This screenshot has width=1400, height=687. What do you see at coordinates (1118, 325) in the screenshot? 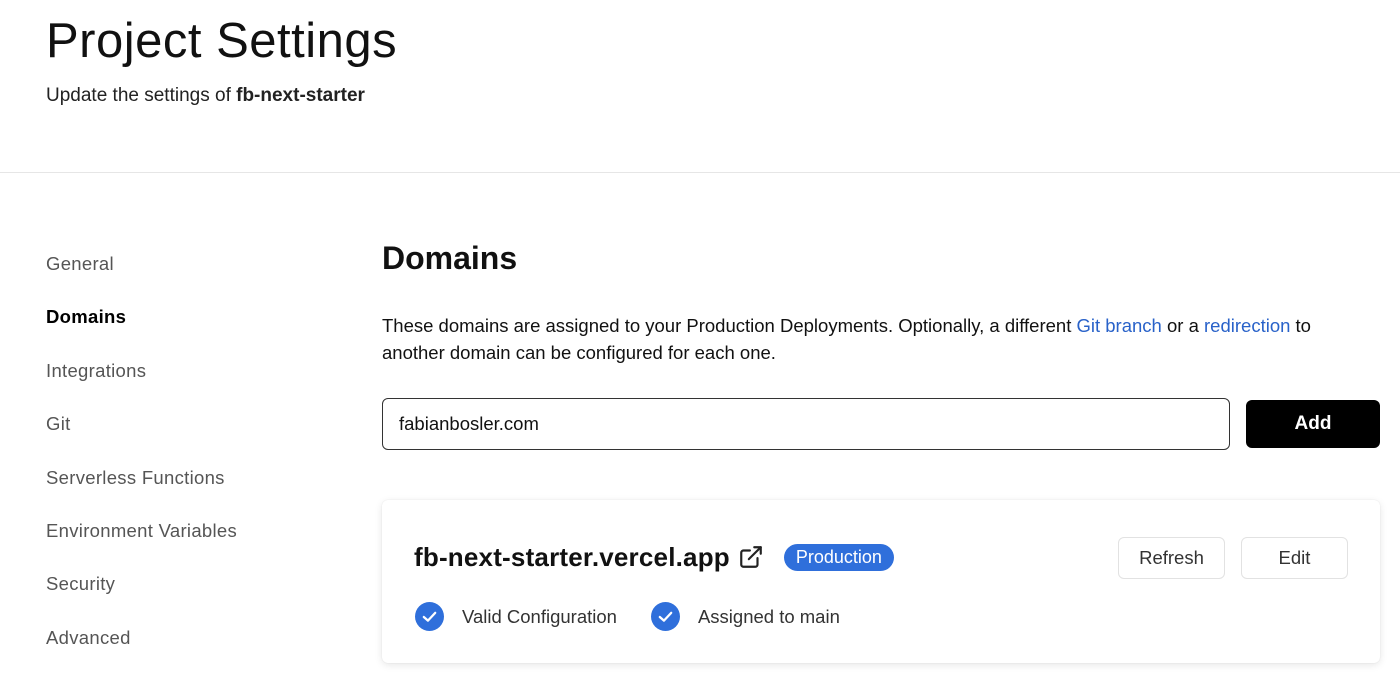
I see `git-branch-link: Git branch` at bounding box center [1118, 325].